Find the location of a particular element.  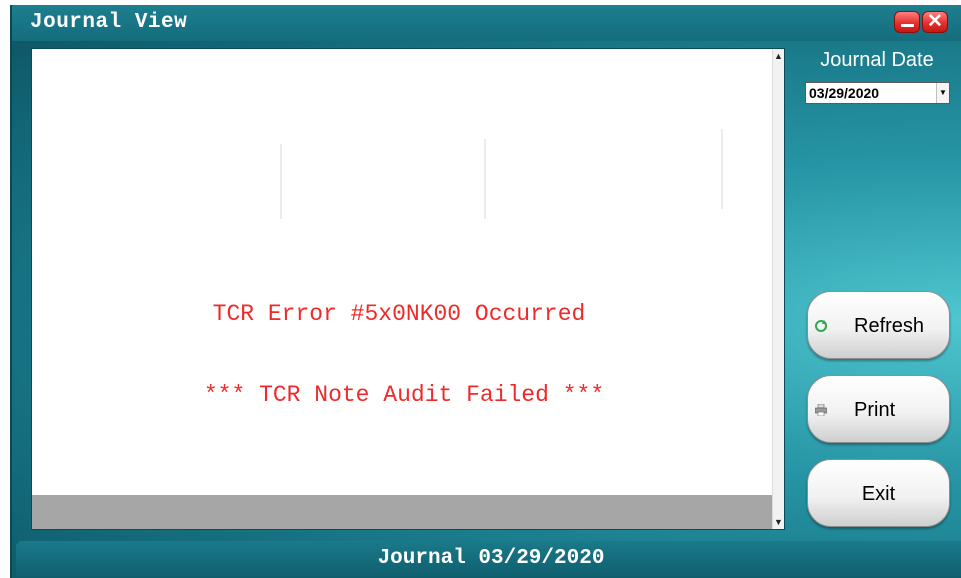

horizontal-scrollbar is located at coordinates (402, 512).